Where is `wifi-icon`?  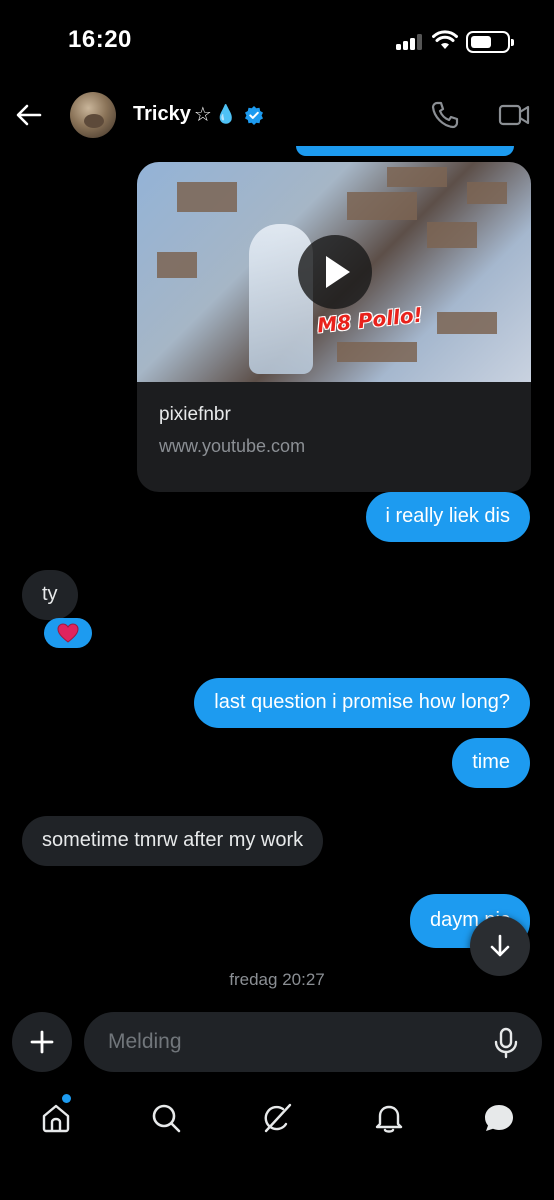 wifi-icon is located at coordinates (445, 39).